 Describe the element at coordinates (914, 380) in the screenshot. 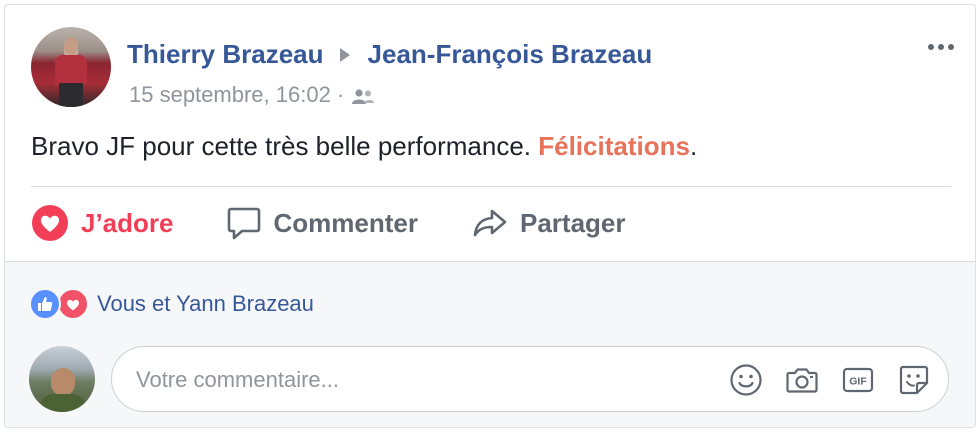

I see `sticker-icon` at that location.